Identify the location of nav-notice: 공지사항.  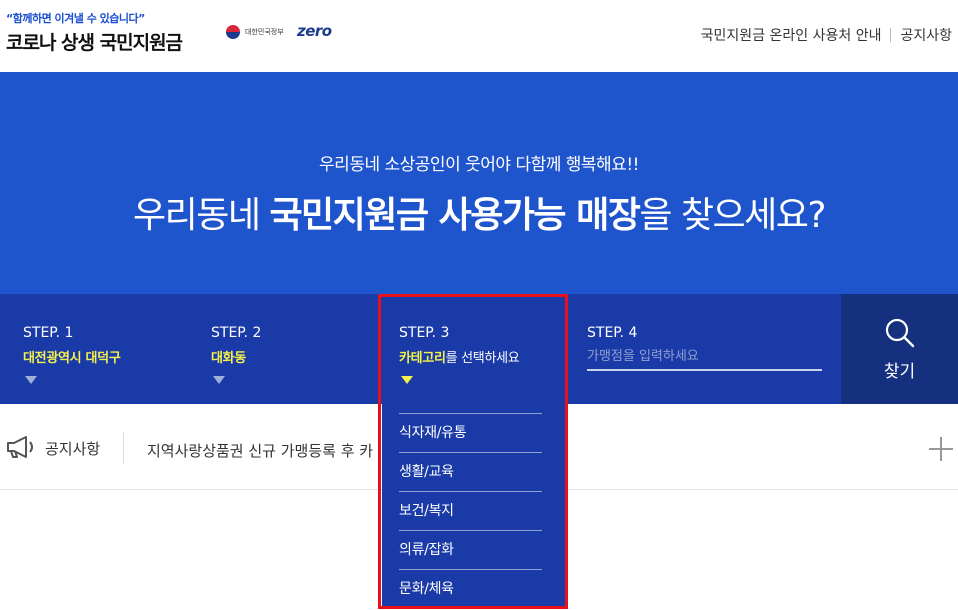
(926, 35).